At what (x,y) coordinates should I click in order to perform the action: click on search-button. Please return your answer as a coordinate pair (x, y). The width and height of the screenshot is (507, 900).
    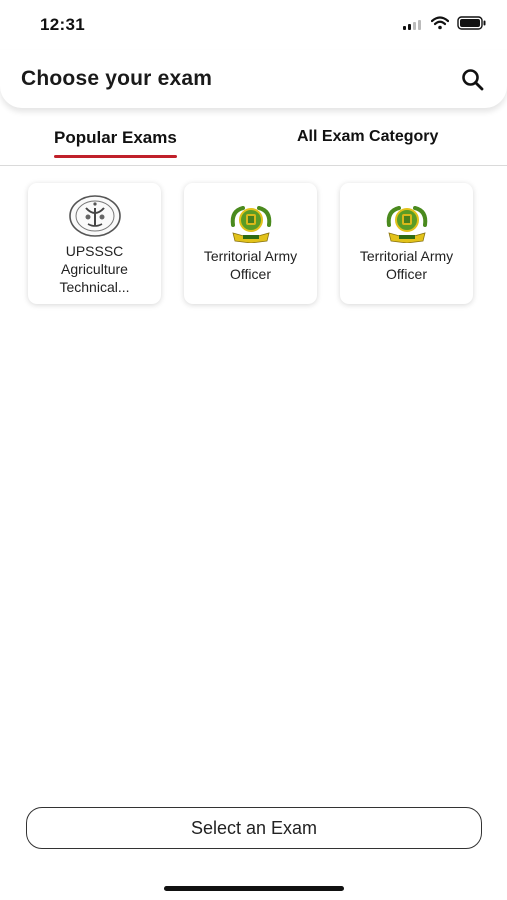
    Looking at the image, I should click on (473, 80).